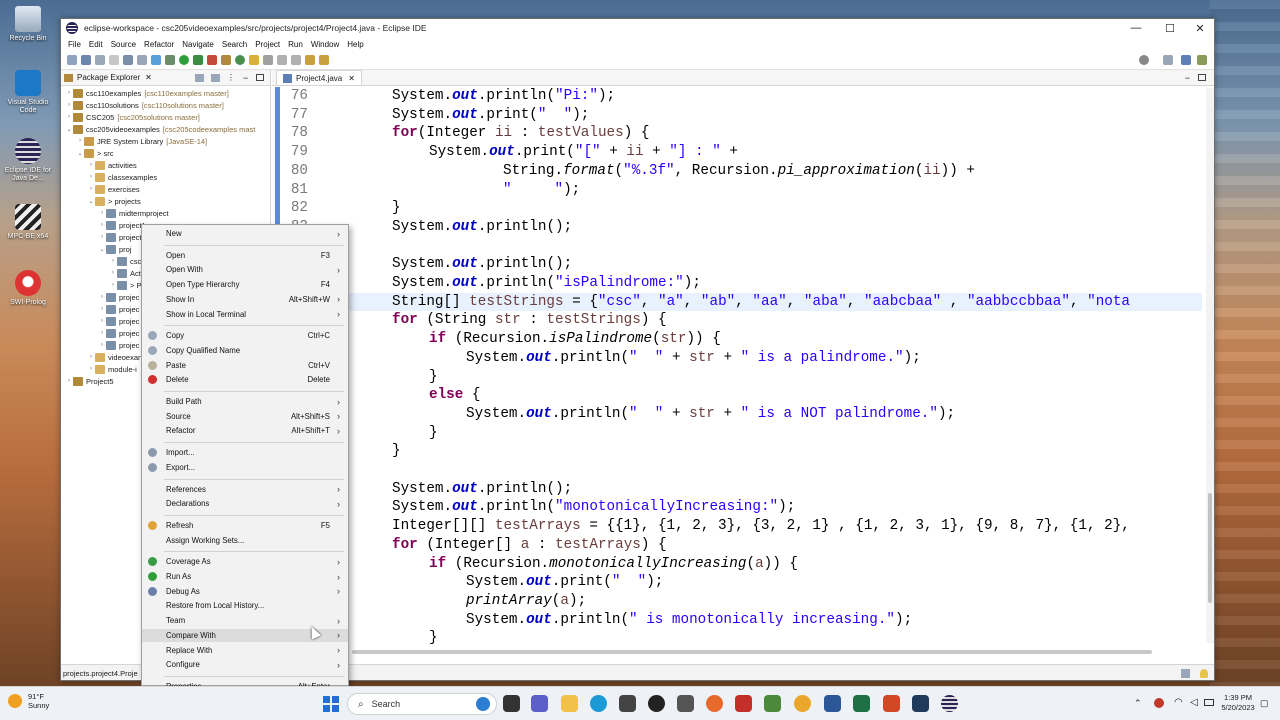 Image resolution: width=1280 pixels, height=720 pixels. I want to click on menu-source: Source, so click(123, 44).